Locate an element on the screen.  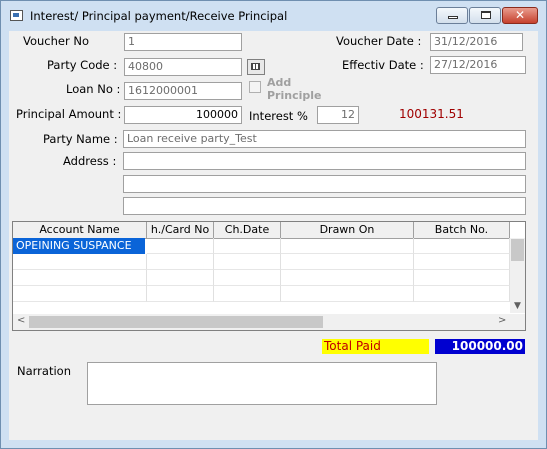
narration-input is located at coordinates (262, 383).